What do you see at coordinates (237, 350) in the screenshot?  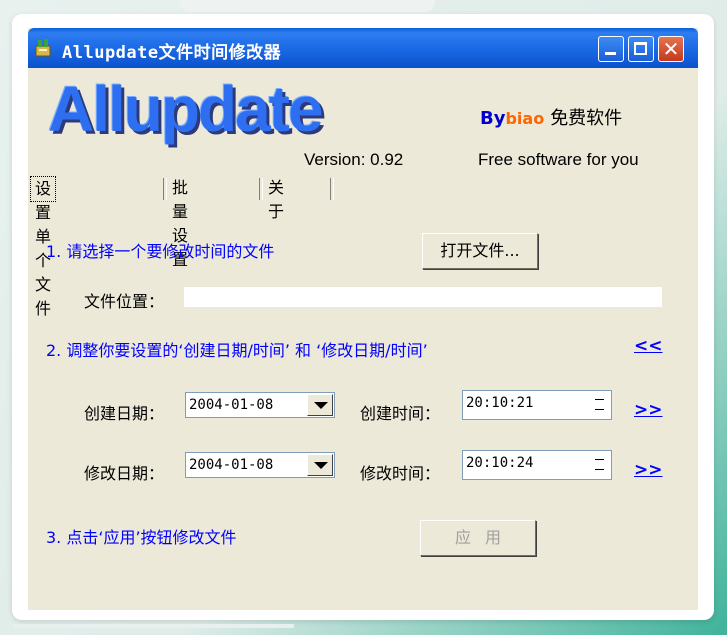 I see `step2-label: 2. 调整你要设置的‘创建日期/时间’ 和 ‘修改日期/时间’` at bounding box center [237, 350].